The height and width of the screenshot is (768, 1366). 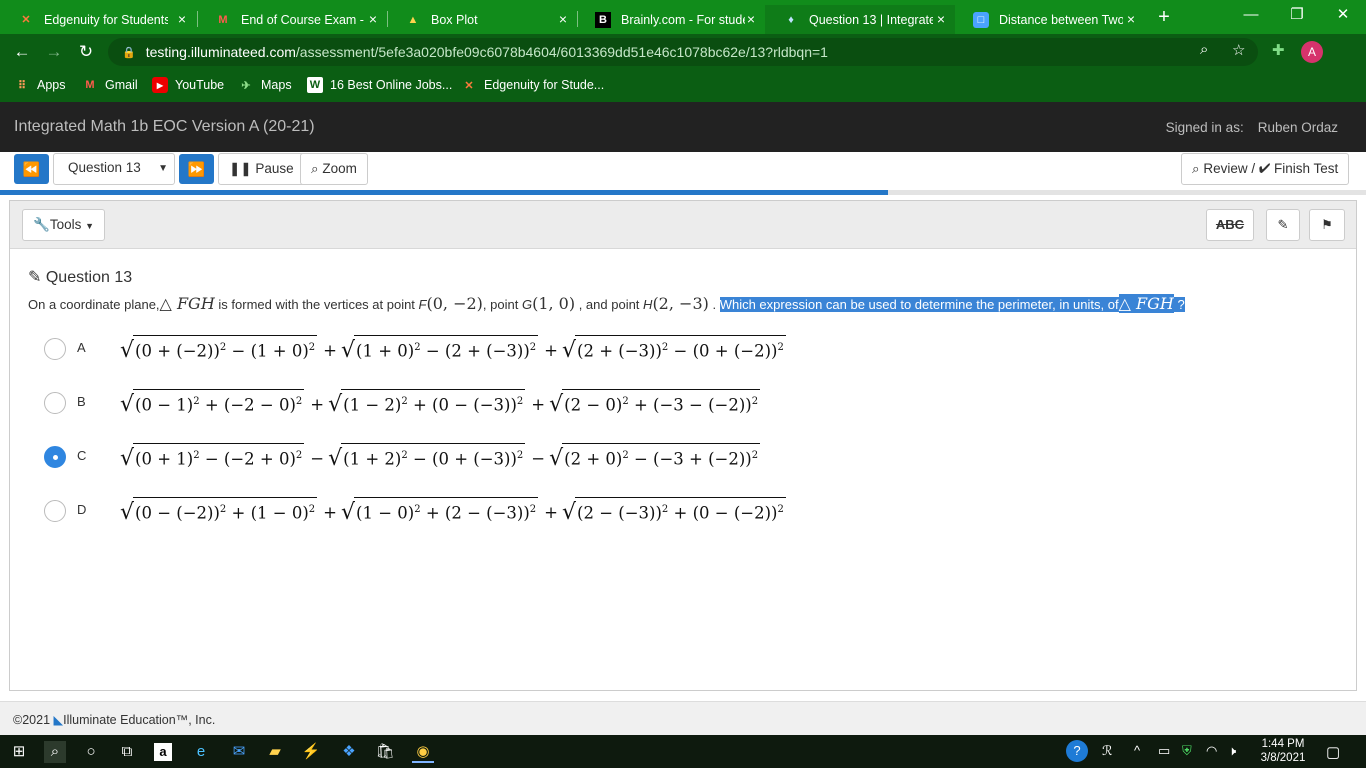 What do you see at coordinates (440, 510) in the screenshot?
I see `sqrt-expression: √ (1 − 0)2 + (2 − (−3))2` at bounding box center [440, 510].